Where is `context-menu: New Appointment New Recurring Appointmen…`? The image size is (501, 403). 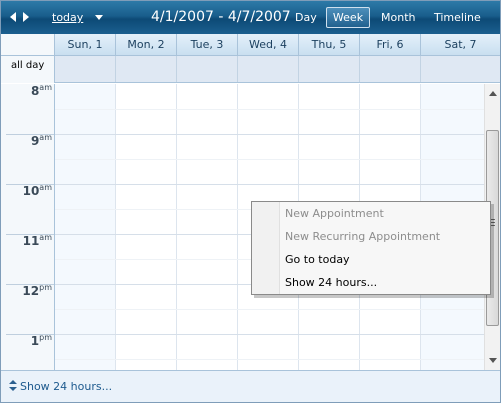 context-menu: New Appointment New Recurring Appointmen… is located at coordinates (371, 248).